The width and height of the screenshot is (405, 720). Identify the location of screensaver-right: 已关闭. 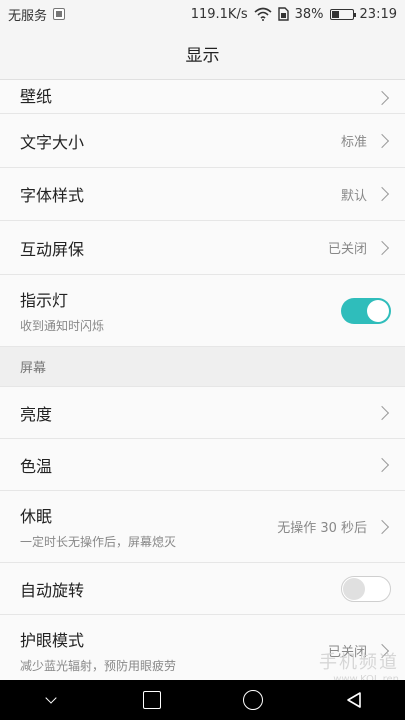
(359, 247).